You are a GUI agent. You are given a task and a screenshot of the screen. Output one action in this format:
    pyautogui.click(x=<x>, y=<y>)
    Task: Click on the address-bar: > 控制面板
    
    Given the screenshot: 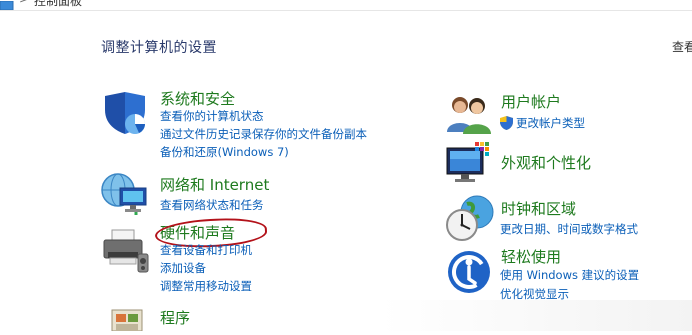 What is the action you would take?
    pyautogui.click(x=346, y=5)
    